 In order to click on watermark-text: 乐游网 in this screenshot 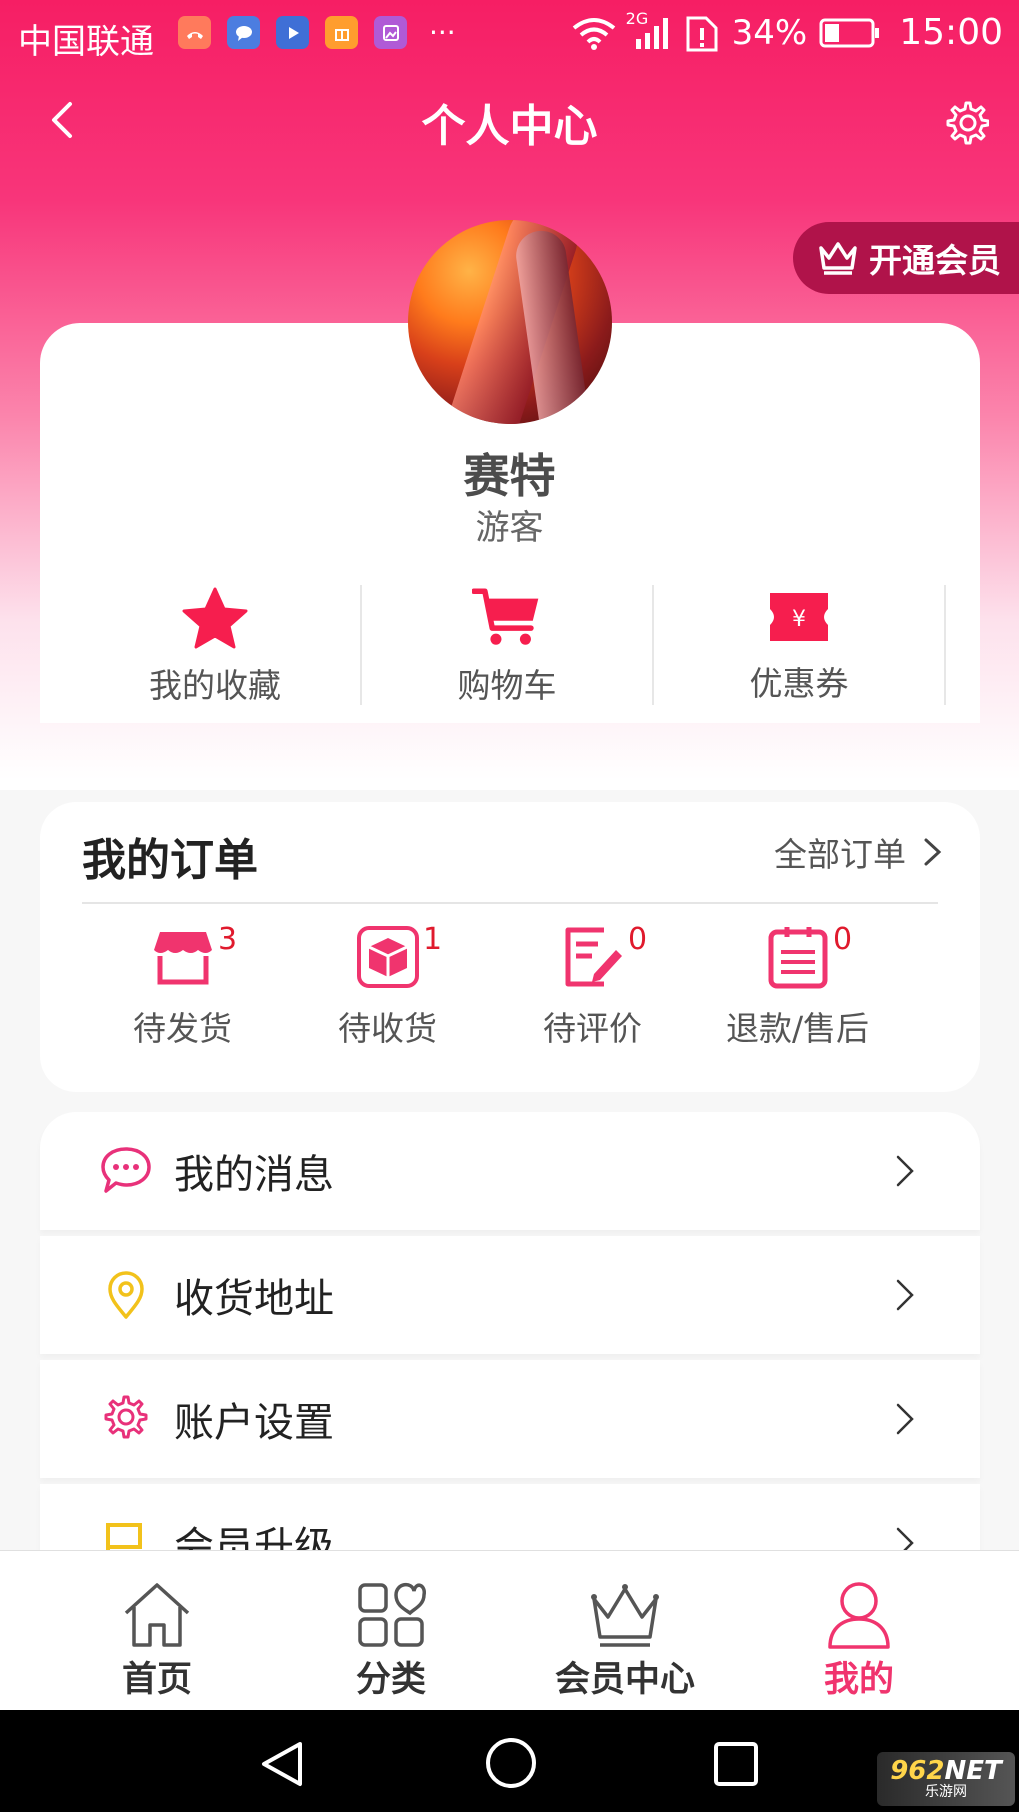, I will do `click(946, 1792)`.